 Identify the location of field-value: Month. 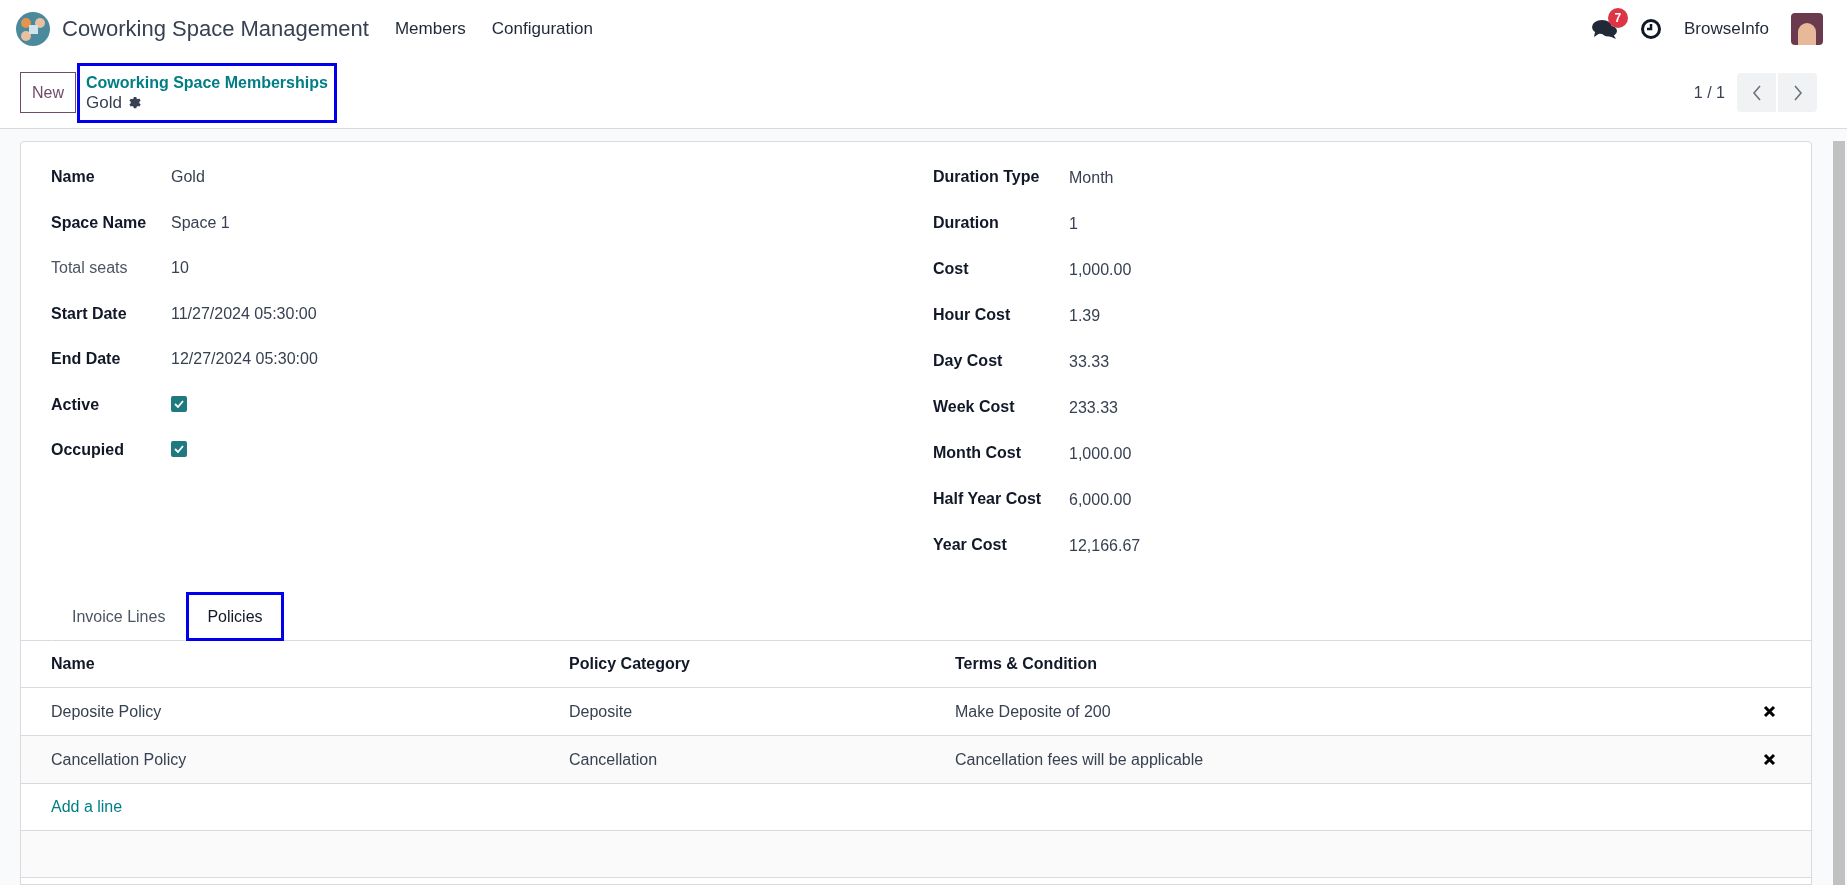
(1091, 178).